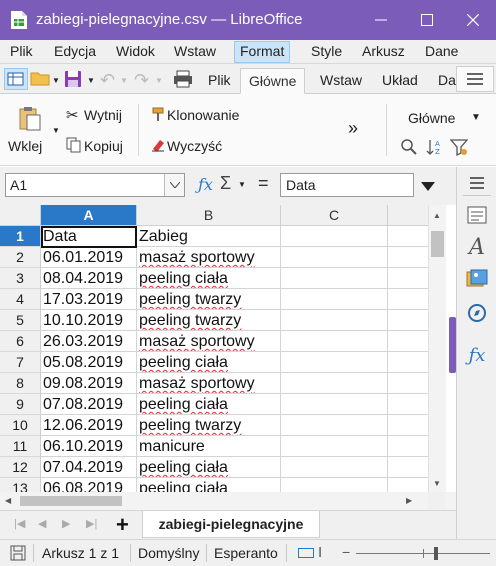 Image resolution: width=496 pixels, height=566 pixels. Describe the element at coordinates (334, 215) in the screenshot. I see `column-header-c: C` at that location.